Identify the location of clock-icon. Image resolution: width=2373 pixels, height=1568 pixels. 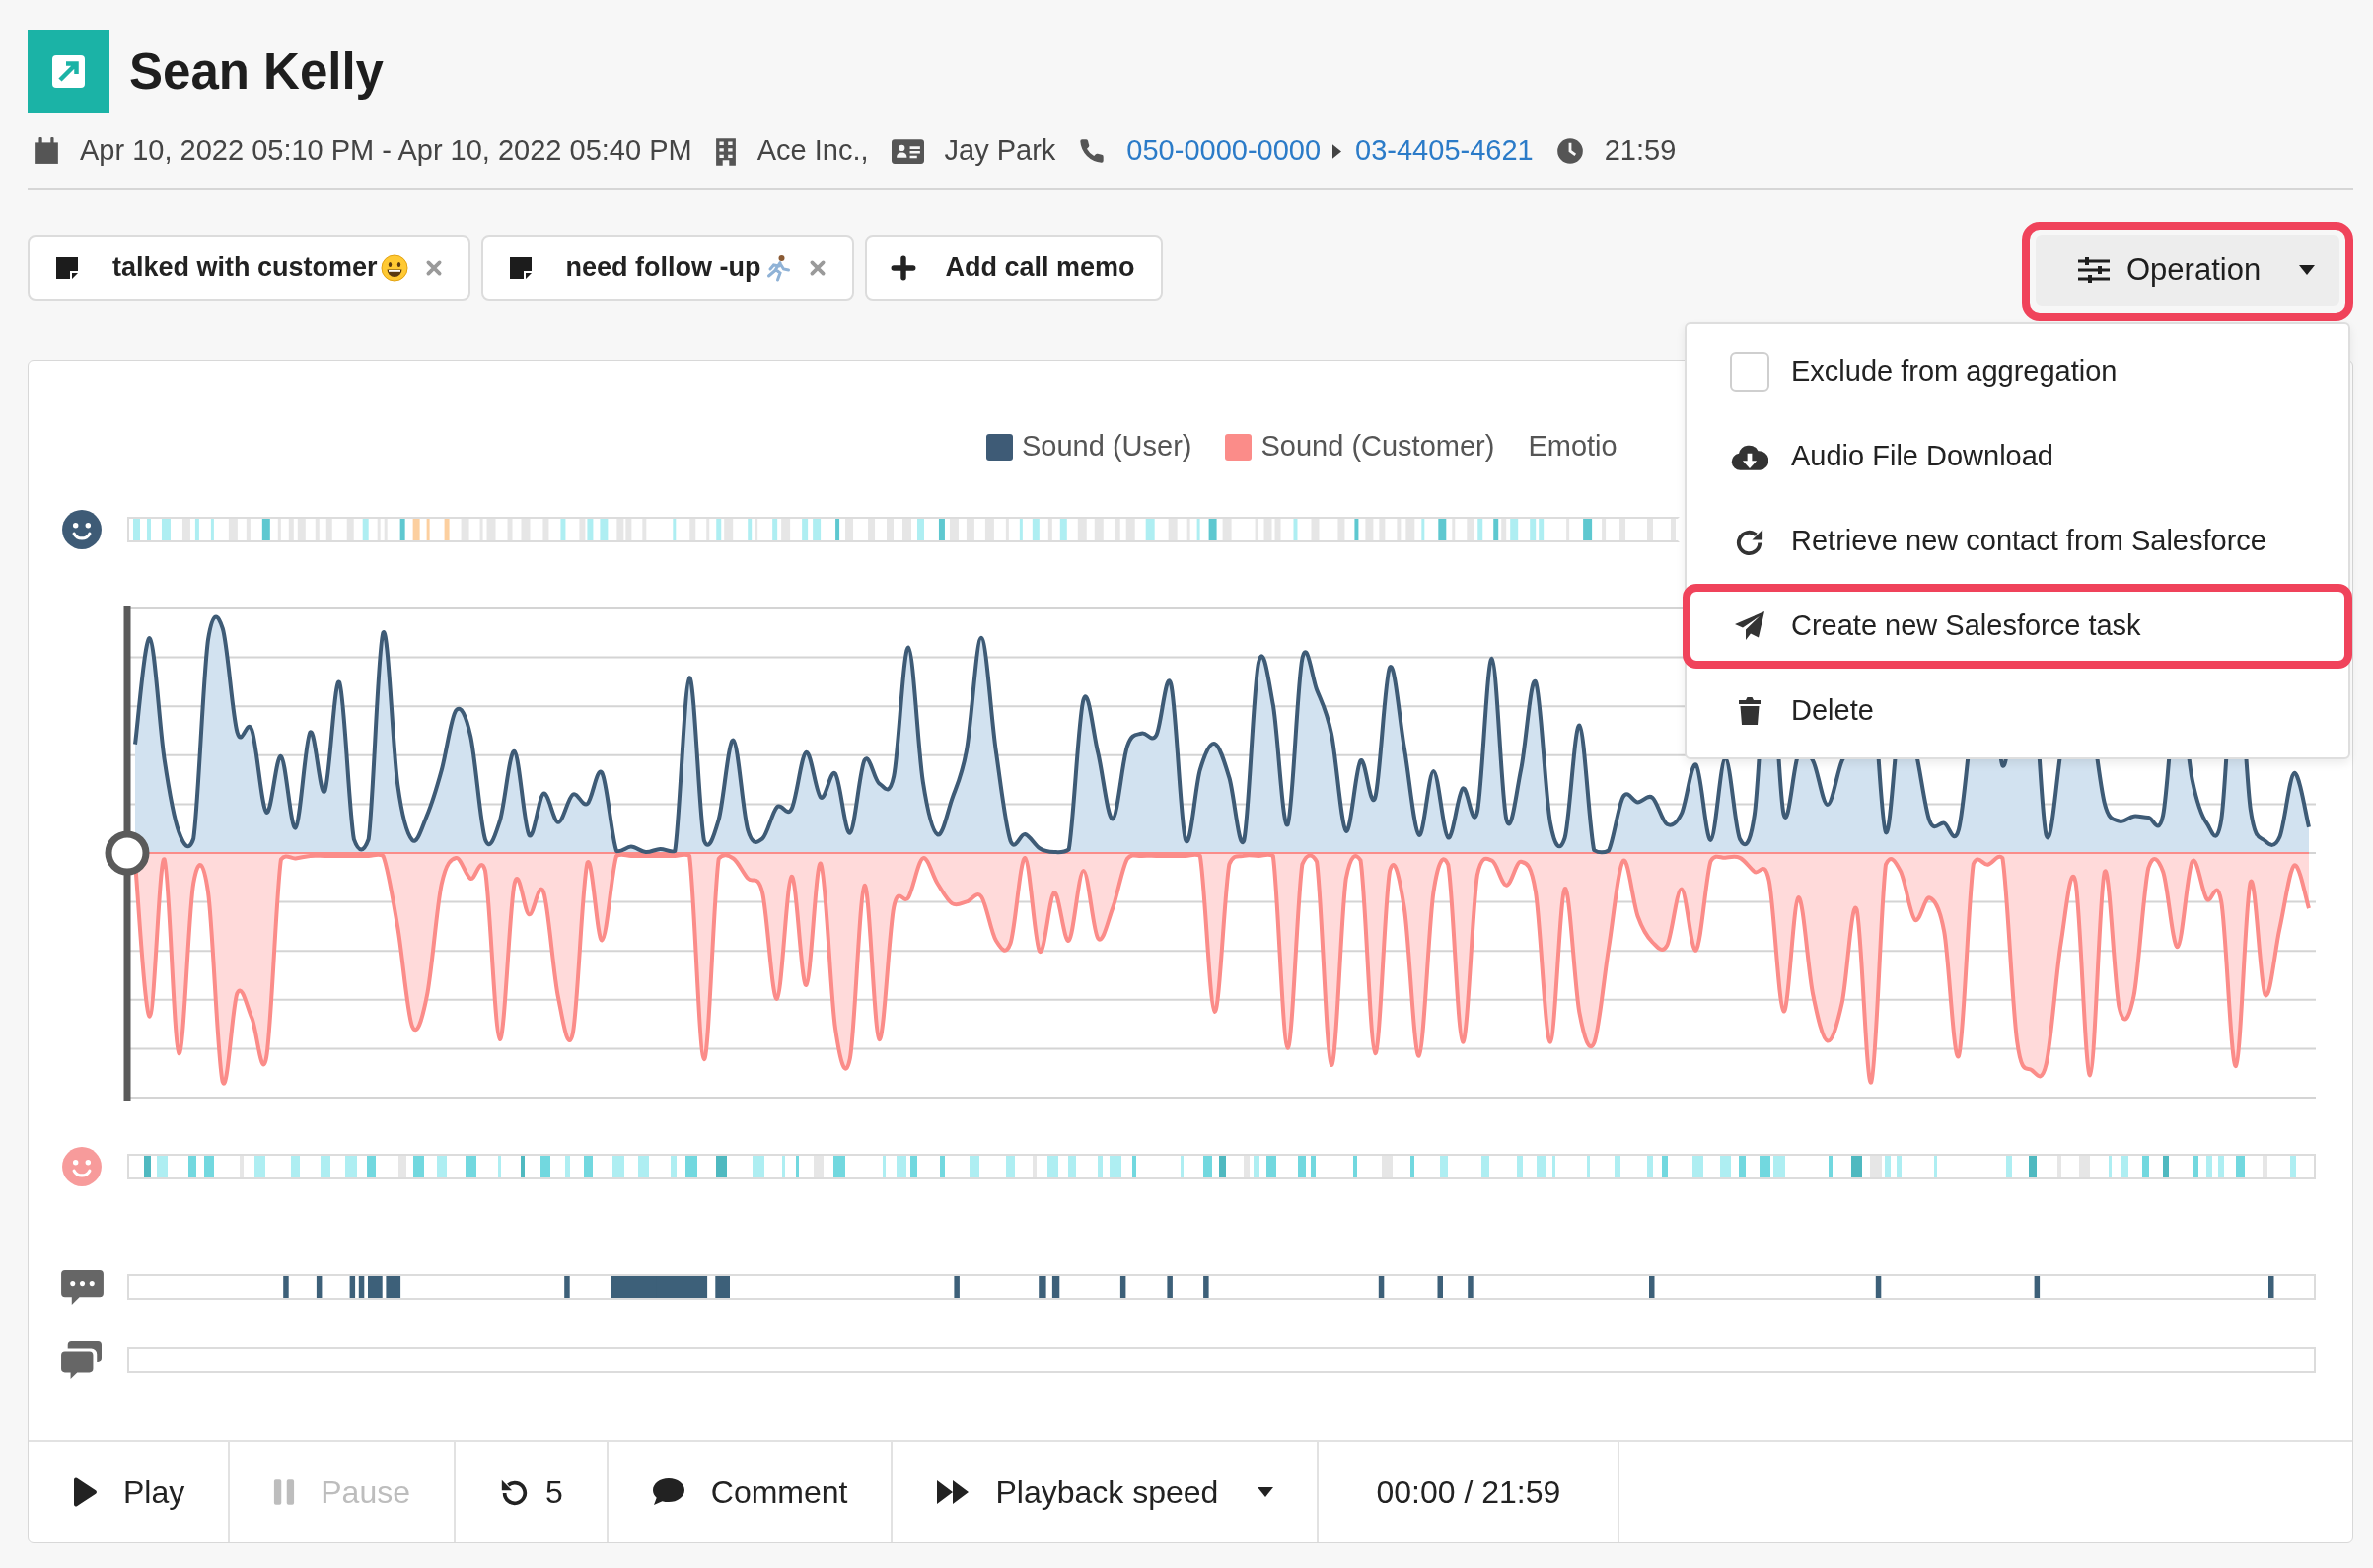
(1569, 151).